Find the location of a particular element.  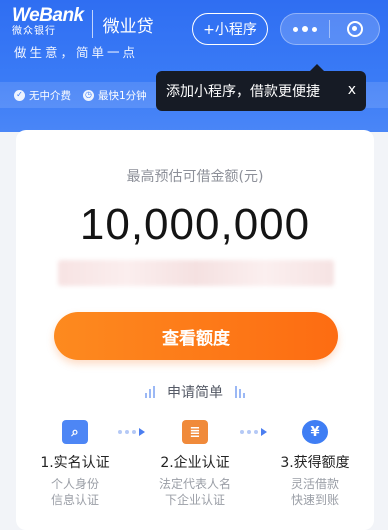

loan-amount: 10,000,000 is located at coordinates (195, 224).